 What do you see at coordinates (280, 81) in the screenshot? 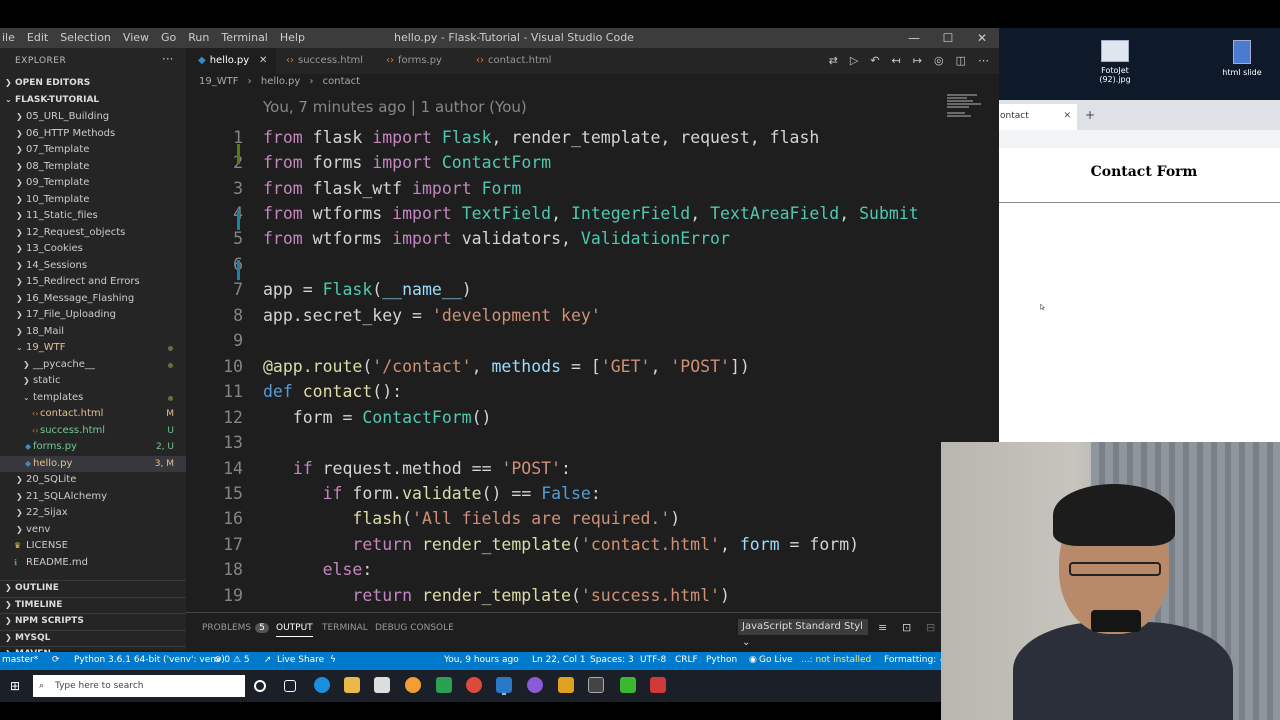
I see `breadcrumb-file: hello.py` at bounding box center [280, 81].